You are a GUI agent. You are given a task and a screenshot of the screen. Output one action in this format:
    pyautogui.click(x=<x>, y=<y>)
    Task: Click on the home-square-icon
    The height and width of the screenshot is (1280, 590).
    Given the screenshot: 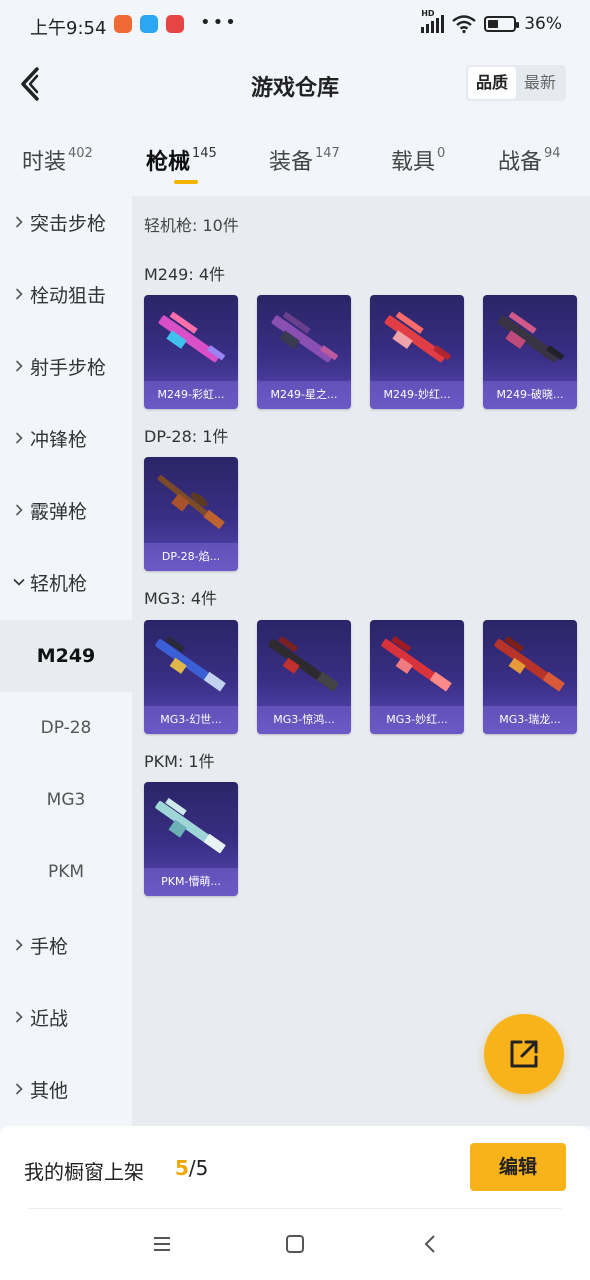 What is the action you would take?
    pyautogui.click(x=295, y=1244)
    